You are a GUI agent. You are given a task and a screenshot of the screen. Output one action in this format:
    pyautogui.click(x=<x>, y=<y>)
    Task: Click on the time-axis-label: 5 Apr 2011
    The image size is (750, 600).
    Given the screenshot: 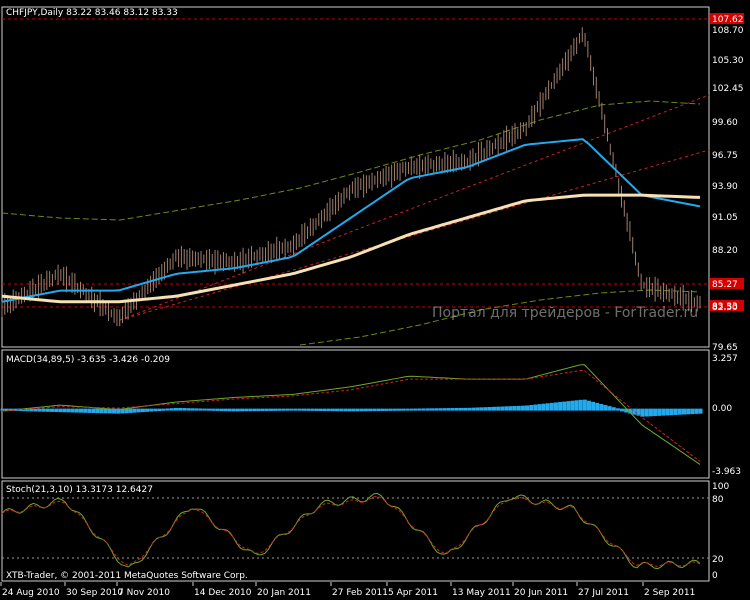 What is the action you would take?
    pyautogui.click(x=413, y=593)
    